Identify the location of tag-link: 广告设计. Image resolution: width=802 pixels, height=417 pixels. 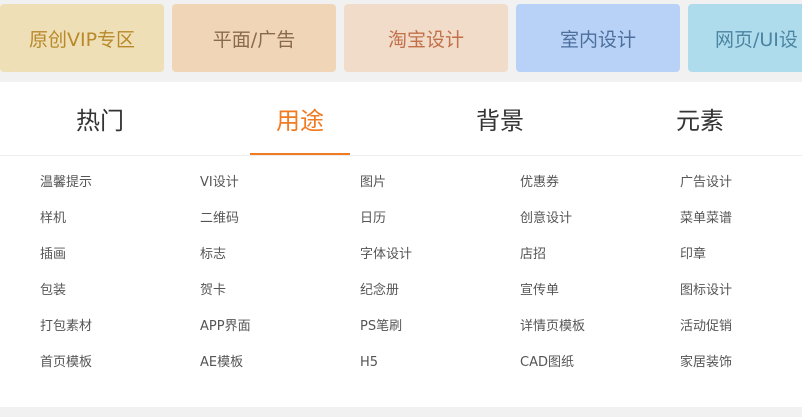
(706, 183).